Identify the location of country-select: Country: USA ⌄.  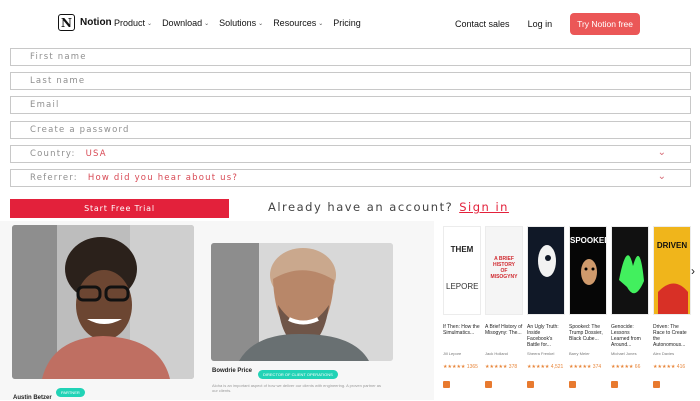
(350, 153).